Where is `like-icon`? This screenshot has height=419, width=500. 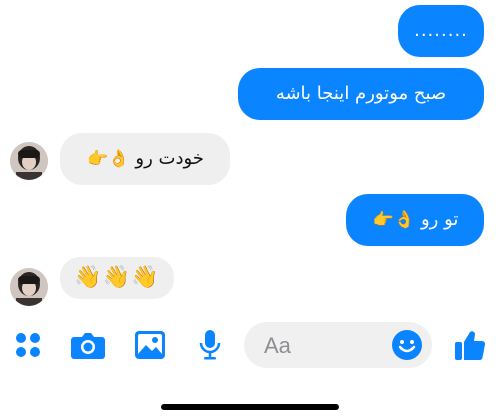 like-icon is located at coordinates (470, 346).